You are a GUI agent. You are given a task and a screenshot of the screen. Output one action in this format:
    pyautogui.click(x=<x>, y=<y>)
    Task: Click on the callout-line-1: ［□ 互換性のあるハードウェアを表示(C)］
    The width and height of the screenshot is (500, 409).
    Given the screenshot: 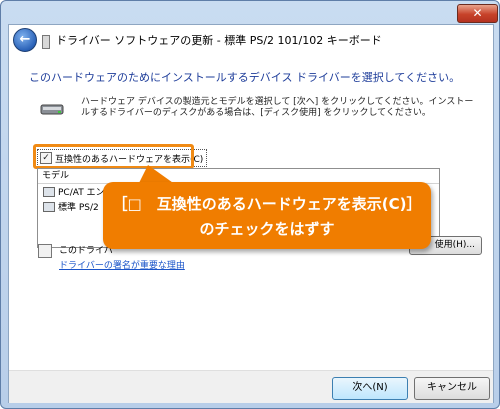 What is the action you would take?
    pyautogui.click(x=267, y=204)
    